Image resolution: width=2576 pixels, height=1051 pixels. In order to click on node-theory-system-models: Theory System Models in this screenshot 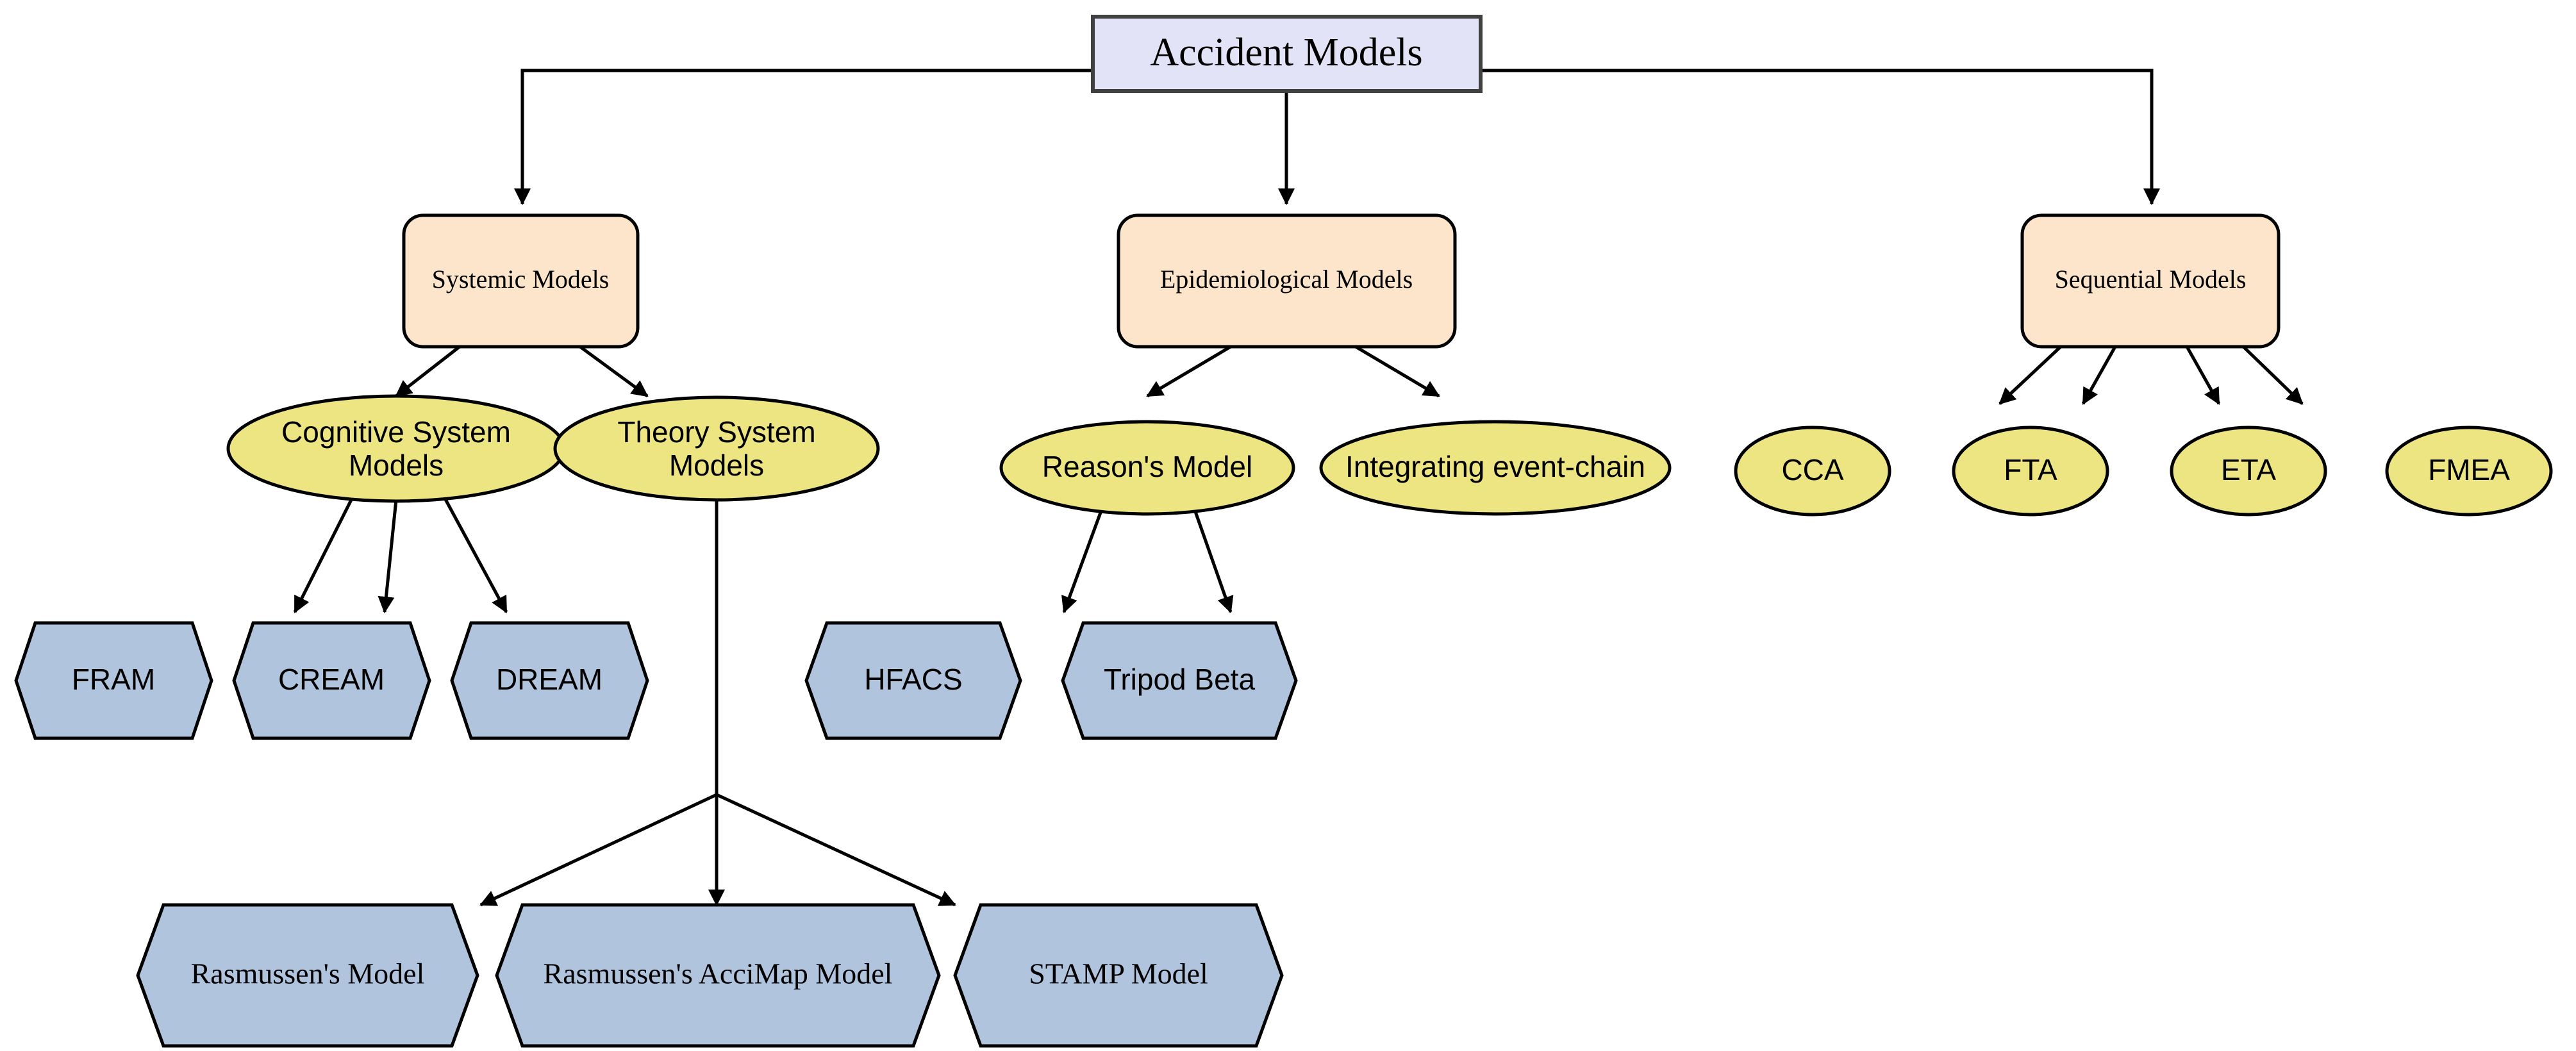, I will do `click(717, 449)`.